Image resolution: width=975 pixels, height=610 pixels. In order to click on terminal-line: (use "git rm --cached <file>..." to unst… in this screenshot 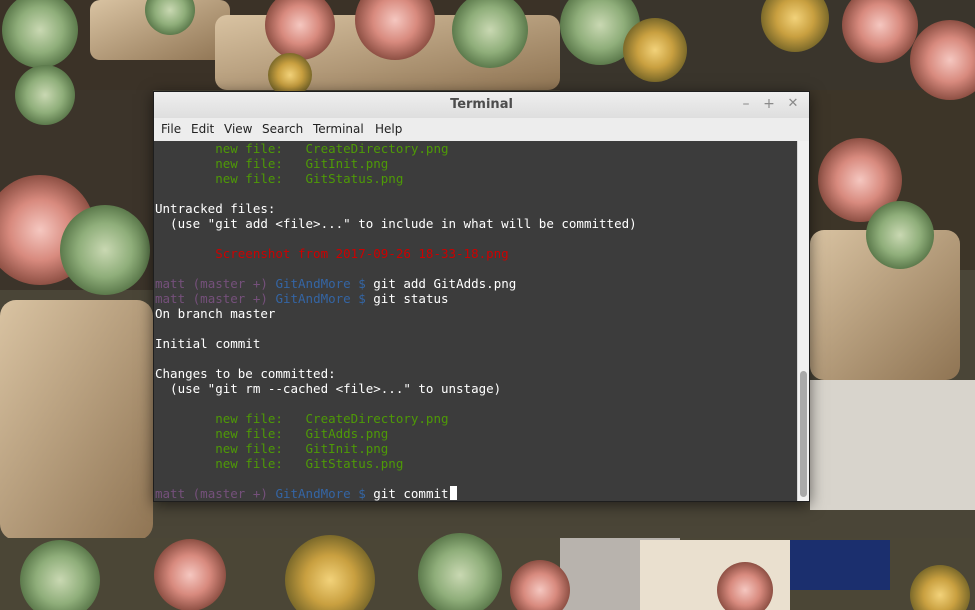, I will do `click(396, 388)`.